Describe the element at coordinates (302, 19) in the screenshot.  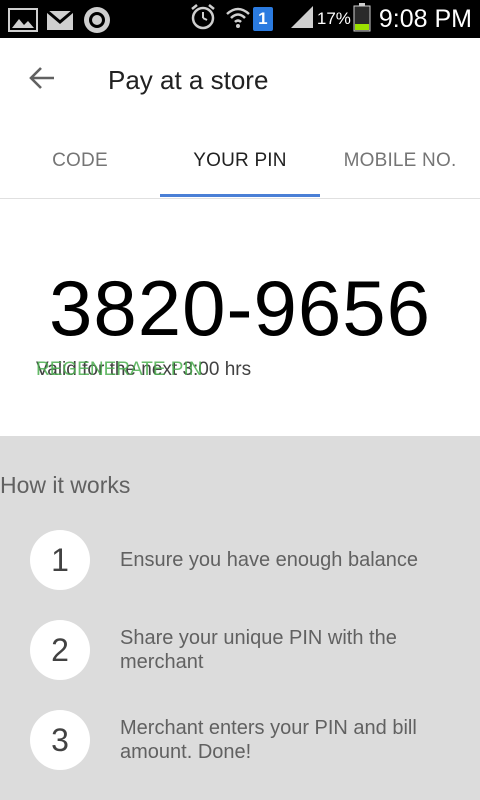
I see `signal-icon` at that location.